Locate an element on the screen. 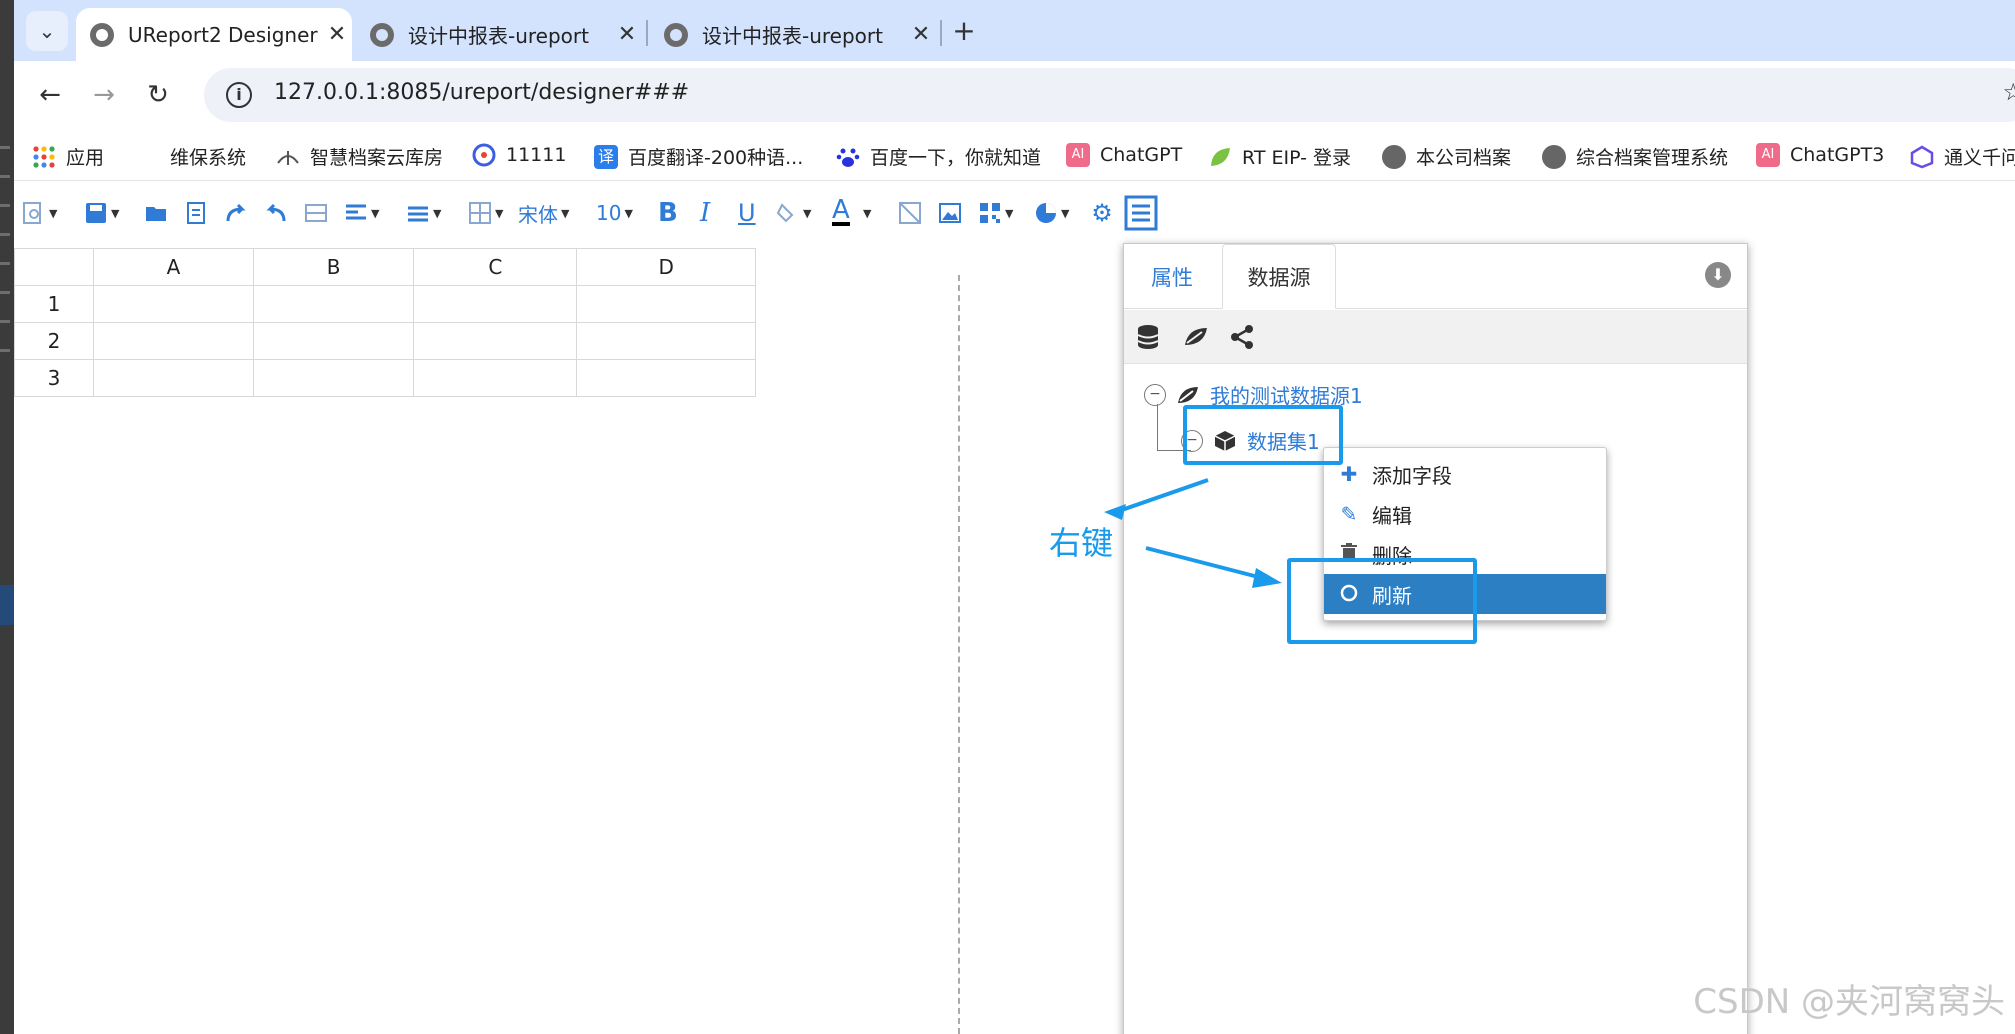 This screenshot has width=2015, height=1034. ai-icon: AI is located at coordinates (1768, 155).